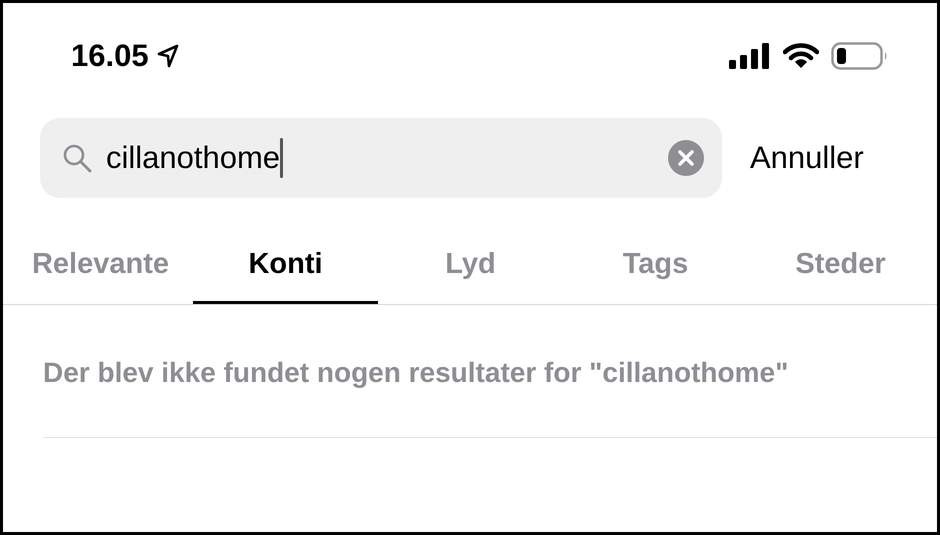 The image size is (940, 535). Describe the element at coordinates (77, 158) in the screenshot. I see `search-icon` at that location.